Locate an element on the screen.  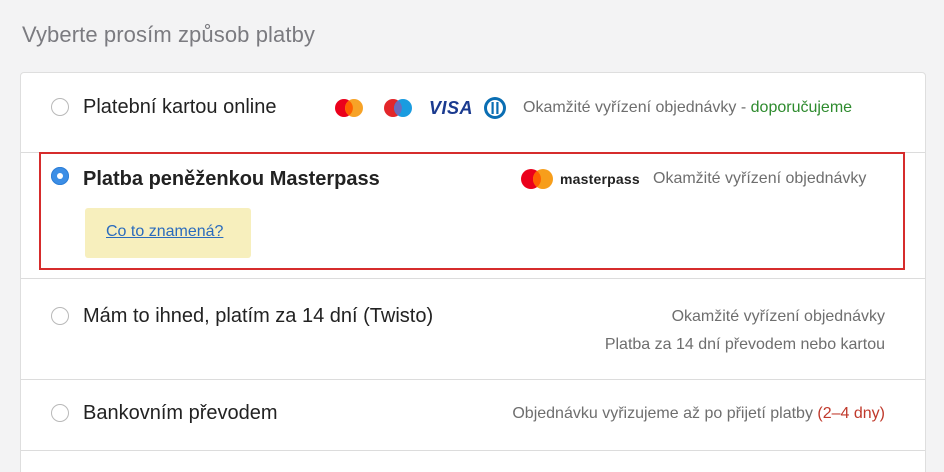
what-does-it-mean-link: Co to znamená? is located at coordinates (164, 232).